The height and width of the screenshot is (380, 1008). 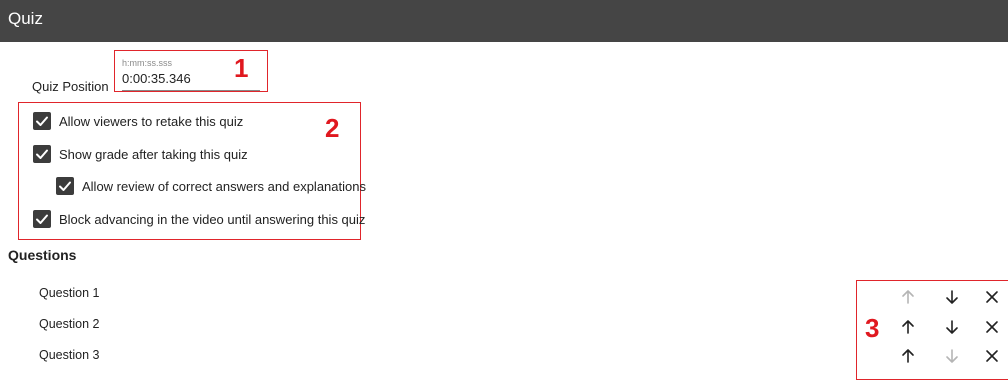 What do you see at coordinates (69, 324) in the screenshot?
I see `question-item-2: Question 2` at bounding box center [69, 324].